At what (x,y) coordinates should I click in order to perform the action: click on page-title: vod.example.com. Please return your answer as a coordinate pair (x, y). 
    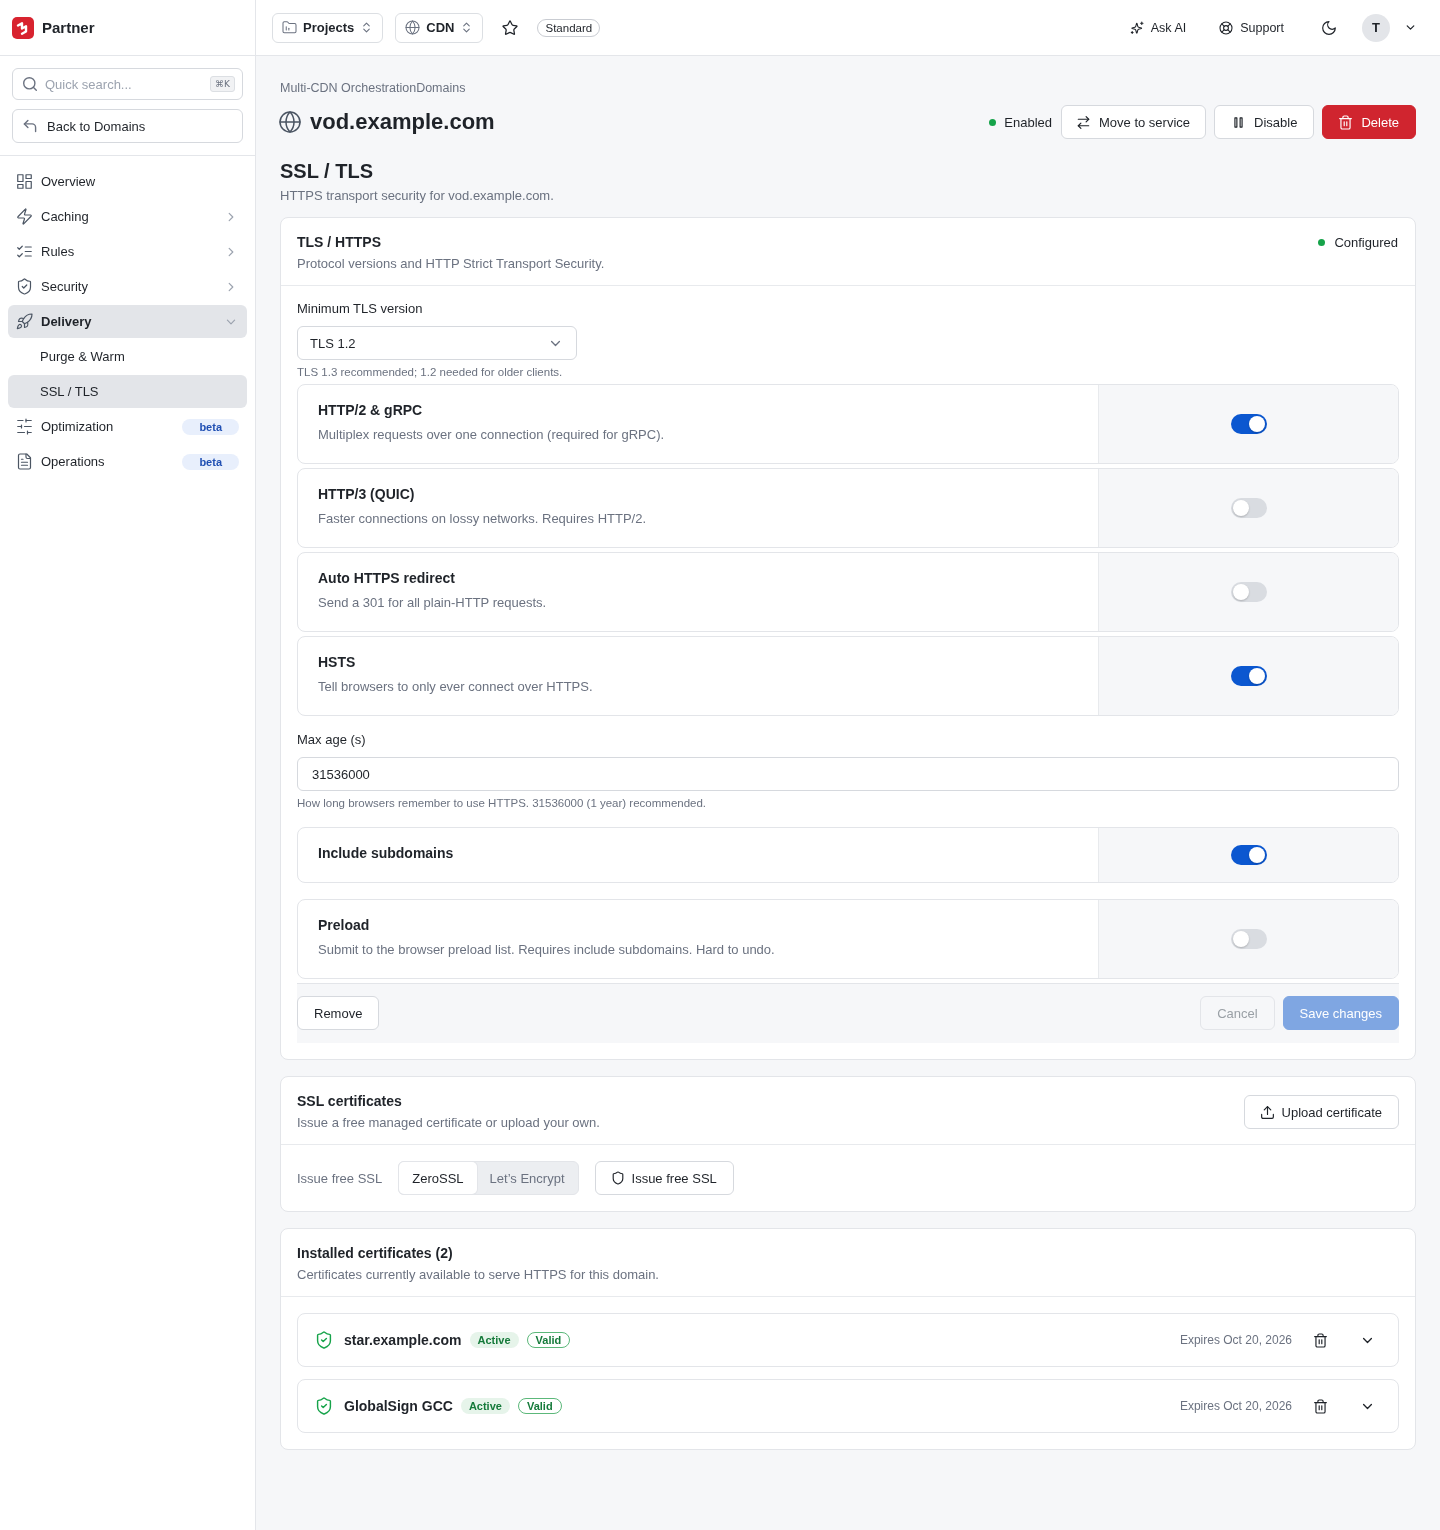
    Looking at the image, I should click on (402, 122).